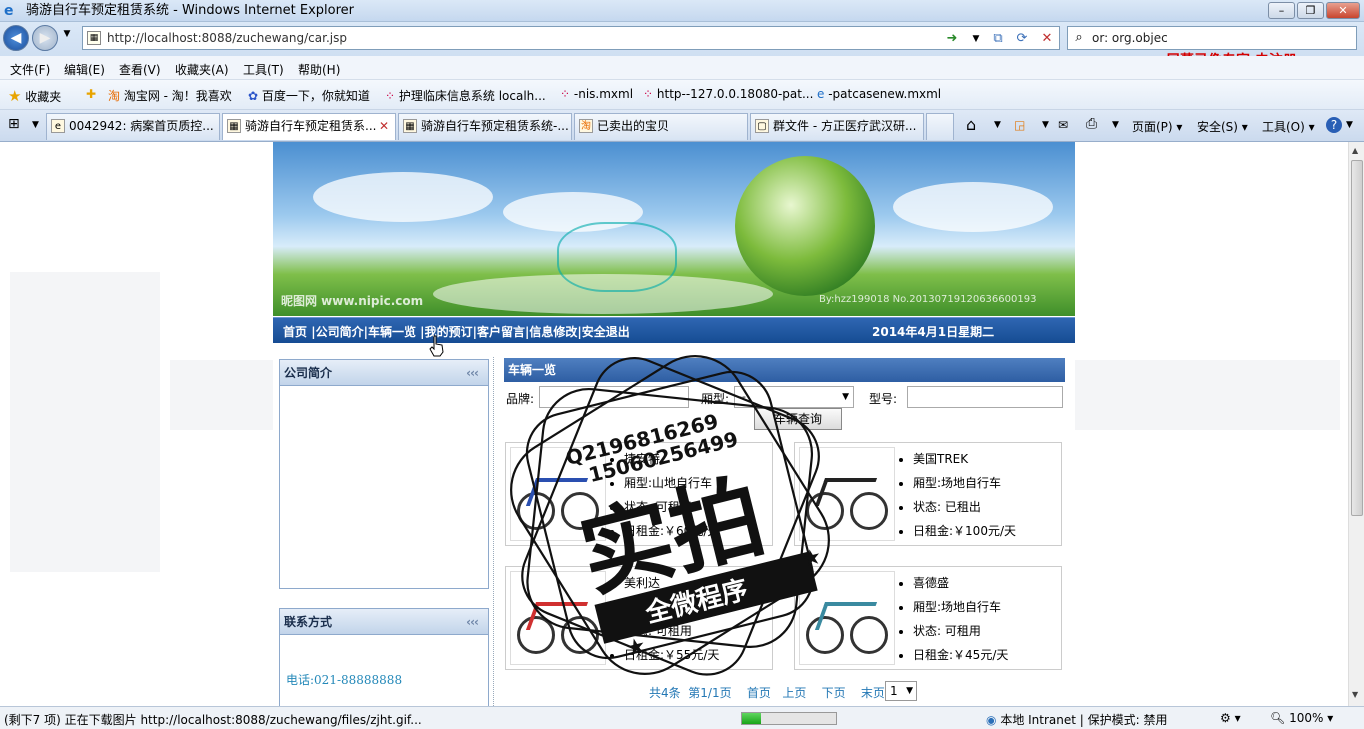 The image size is (1364, 729). Describe the element at coordinates (1045, 125) in the screenshot. I see `feeds-dropdown-icon: ▼` at that location.